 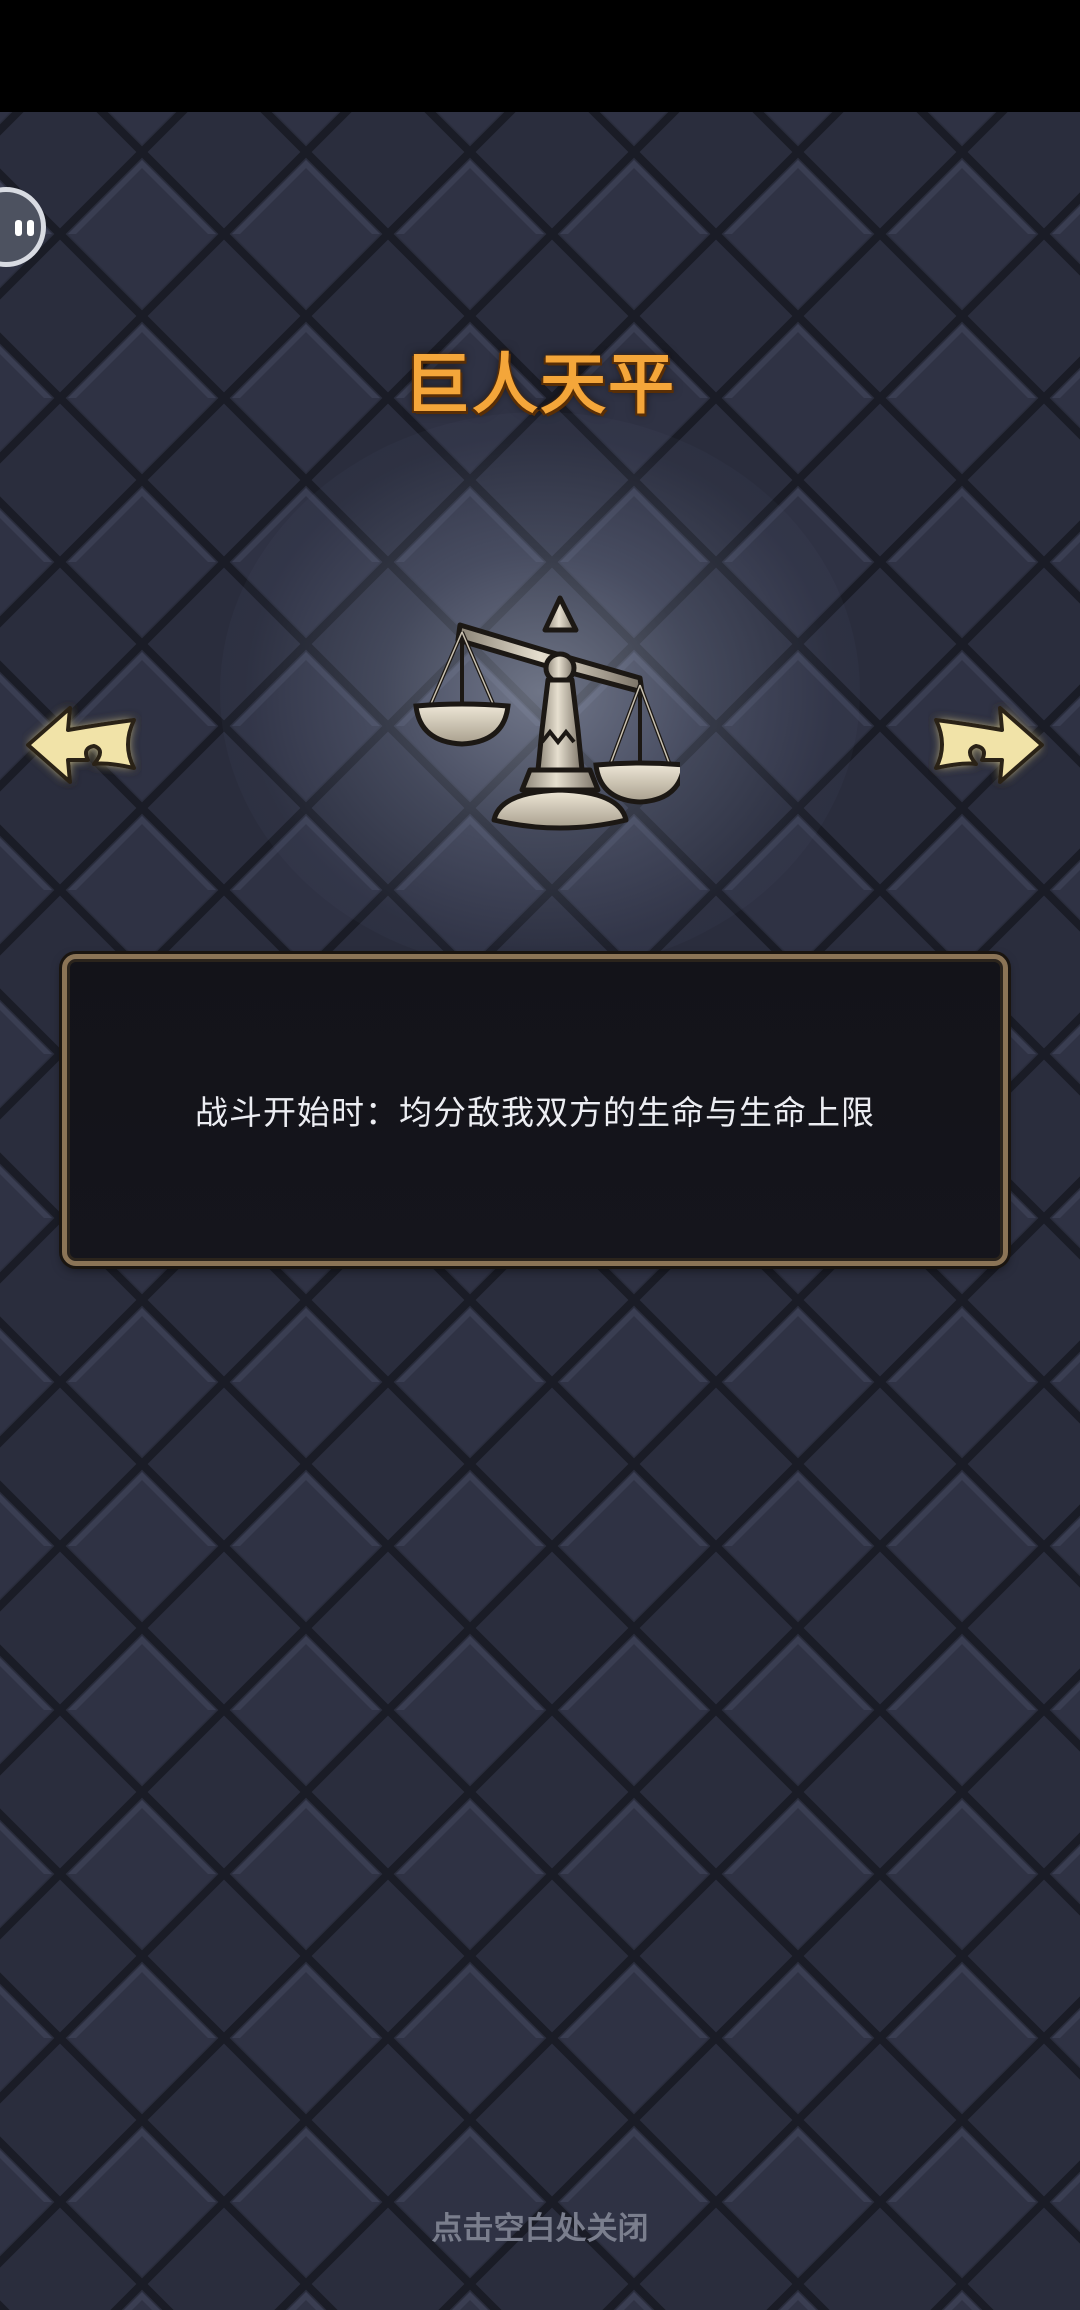 I want to click on relic-title: 巨人天平, so click(x=540, y=384).